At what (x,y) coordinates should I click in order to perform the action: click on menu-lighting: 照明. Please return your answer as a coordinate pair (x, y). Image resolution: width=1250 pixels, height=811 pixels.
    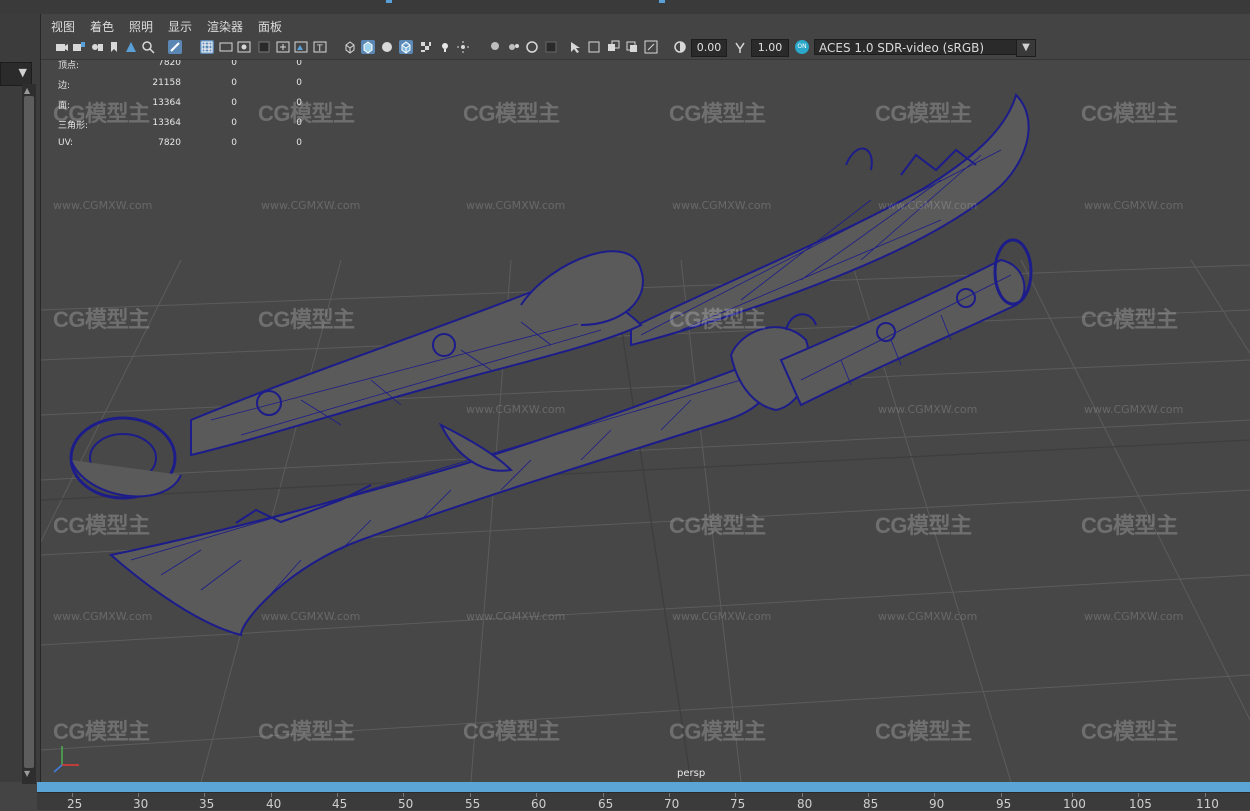
    Looking at the image, I should click on (141, 26).